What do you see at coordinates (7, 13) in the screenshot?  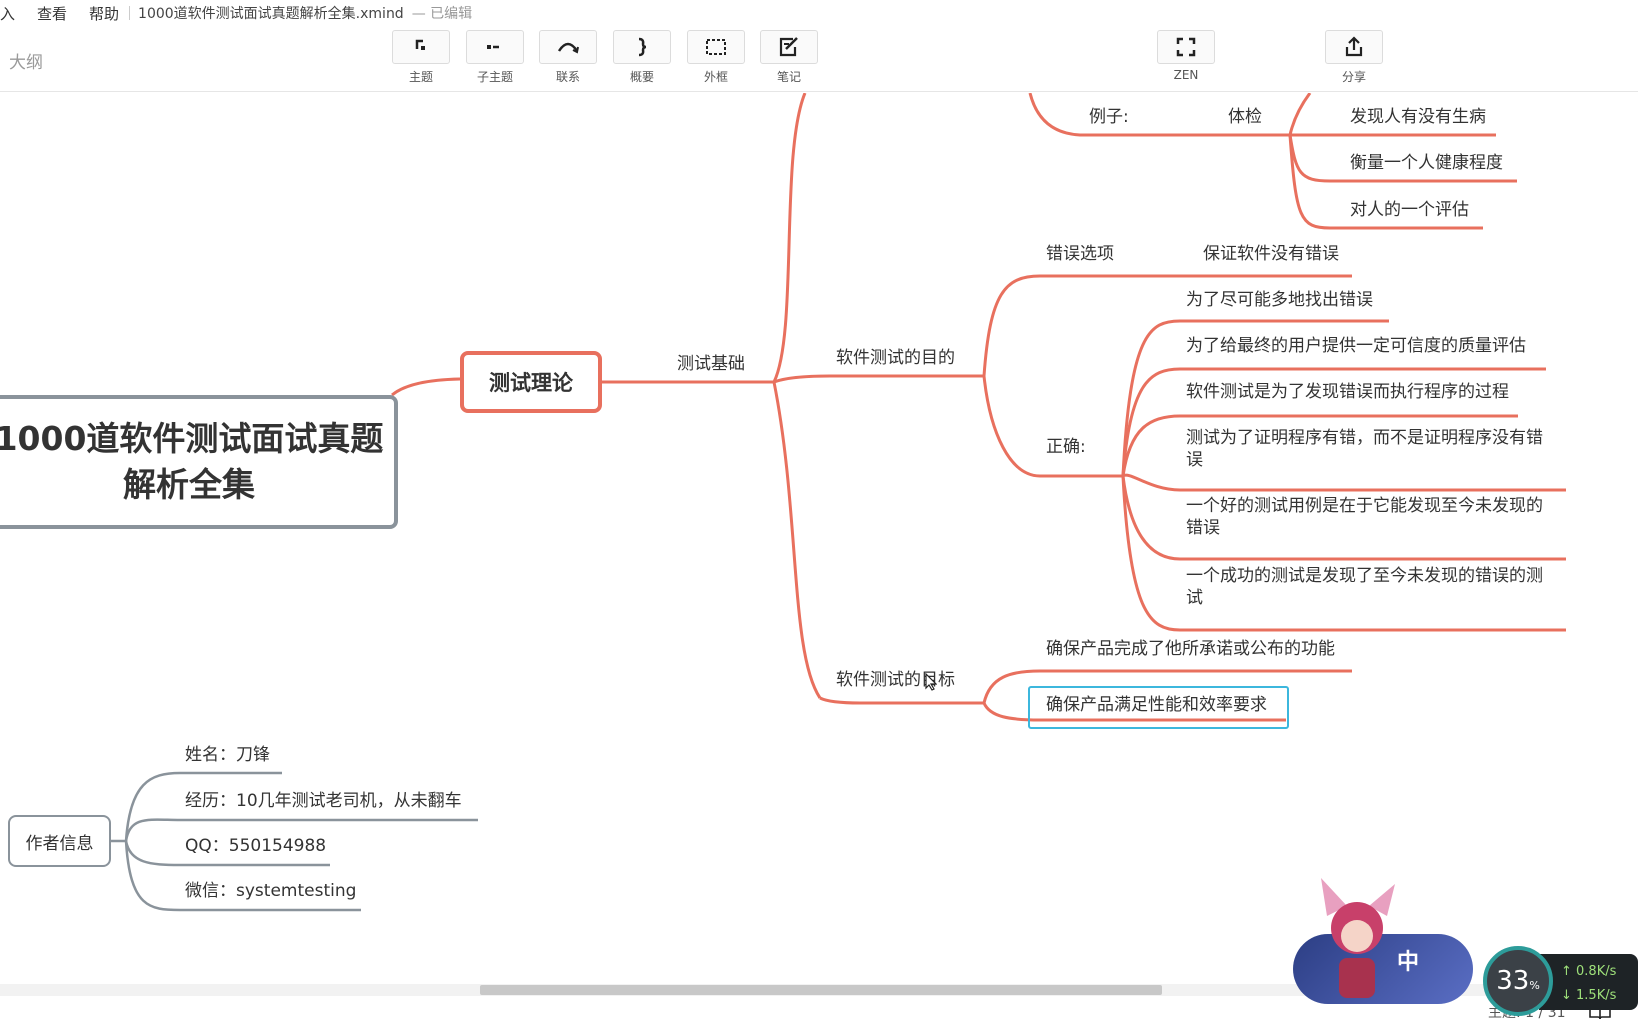 I see `menu-item-insert: 入` at bounding box center [7, 13].